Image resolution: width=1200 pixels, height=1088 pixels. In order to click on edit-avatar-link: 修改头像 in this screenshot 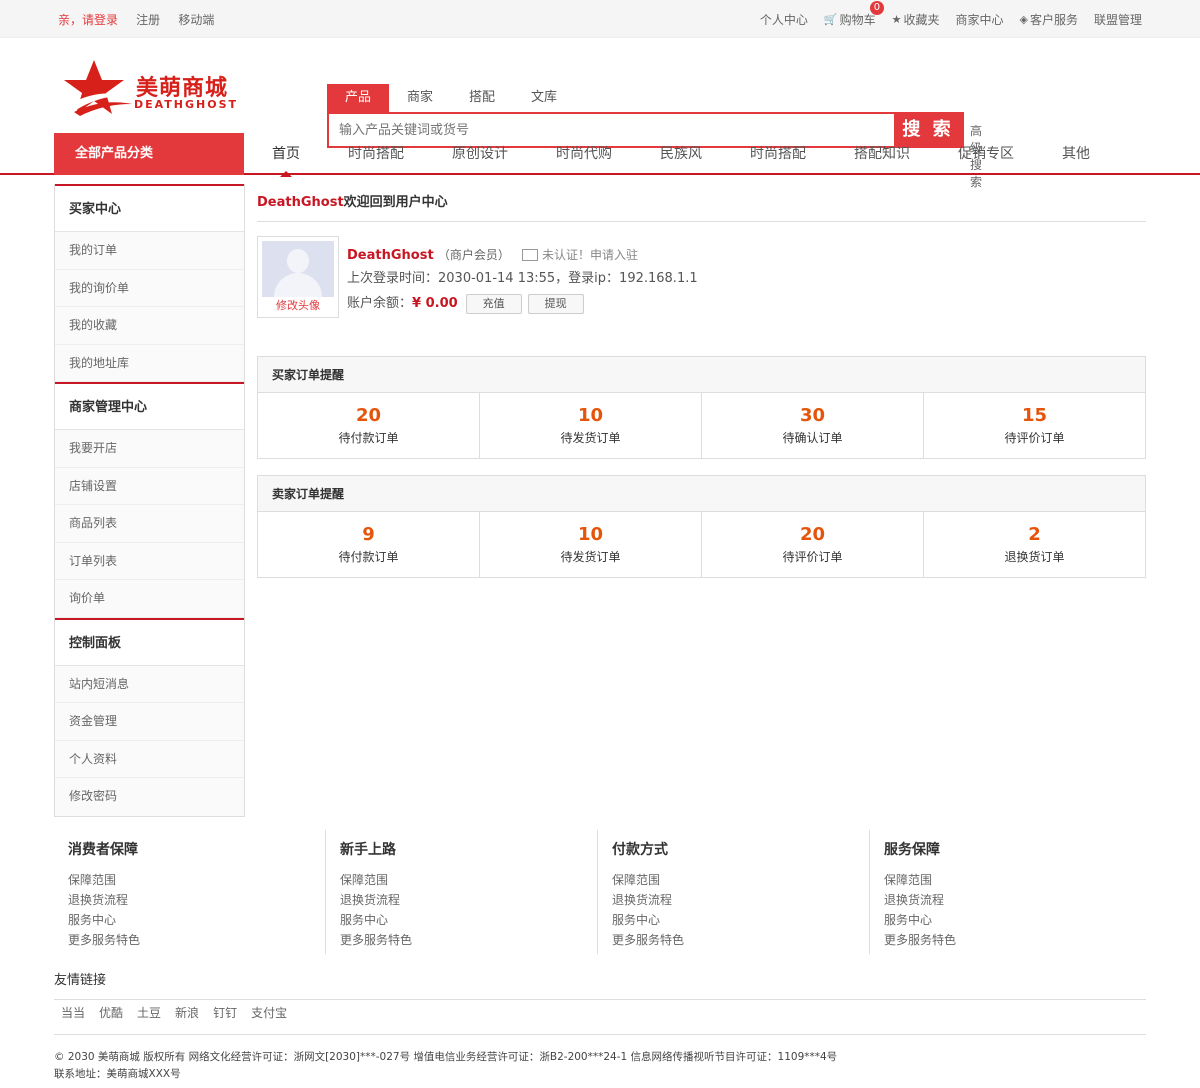, I will do `click(298, 306)`.